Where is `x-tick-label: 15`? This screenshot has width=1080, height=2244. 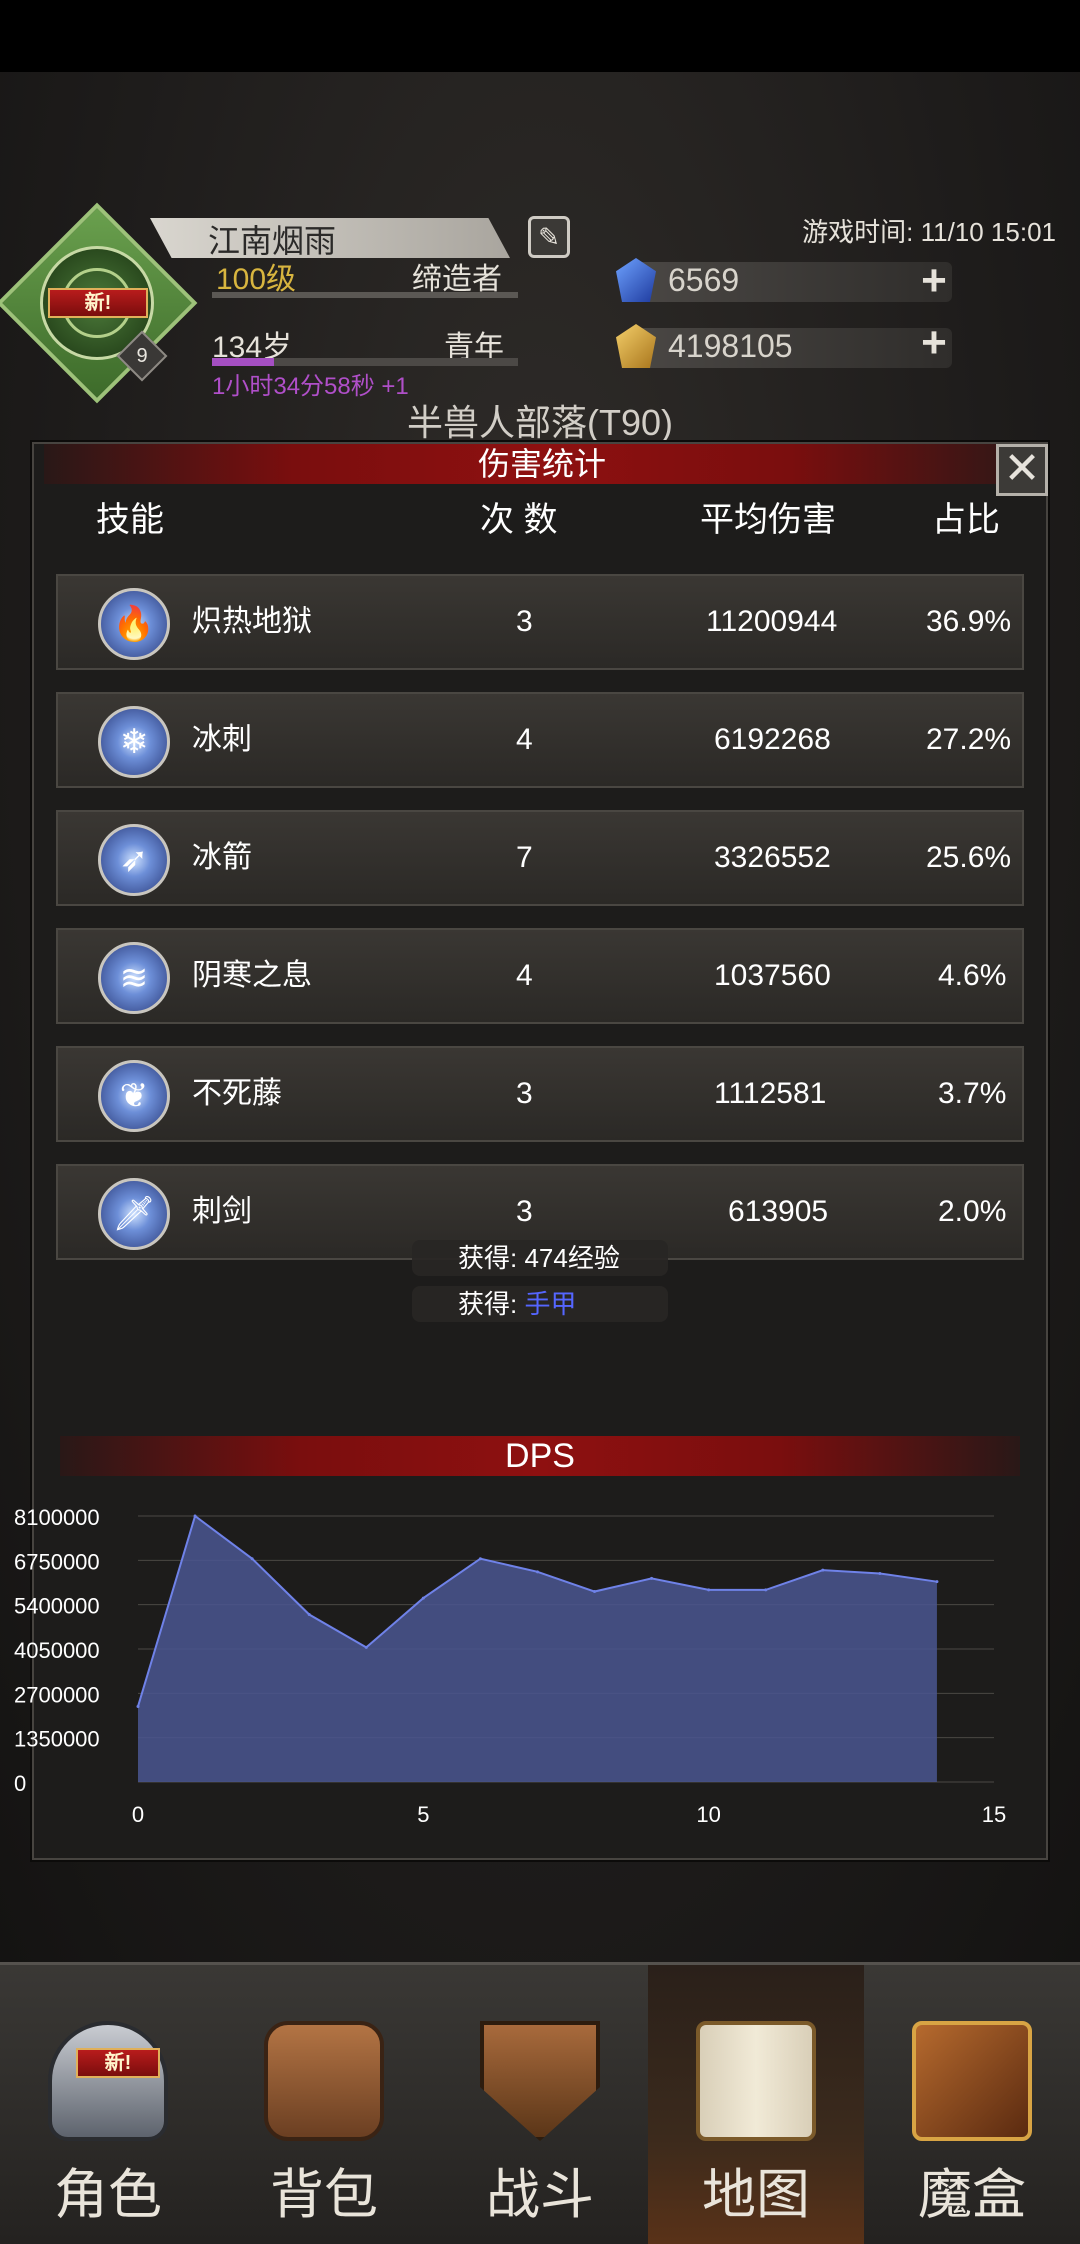 x-tick-label: 15 is located at coordinates (994, 1814).